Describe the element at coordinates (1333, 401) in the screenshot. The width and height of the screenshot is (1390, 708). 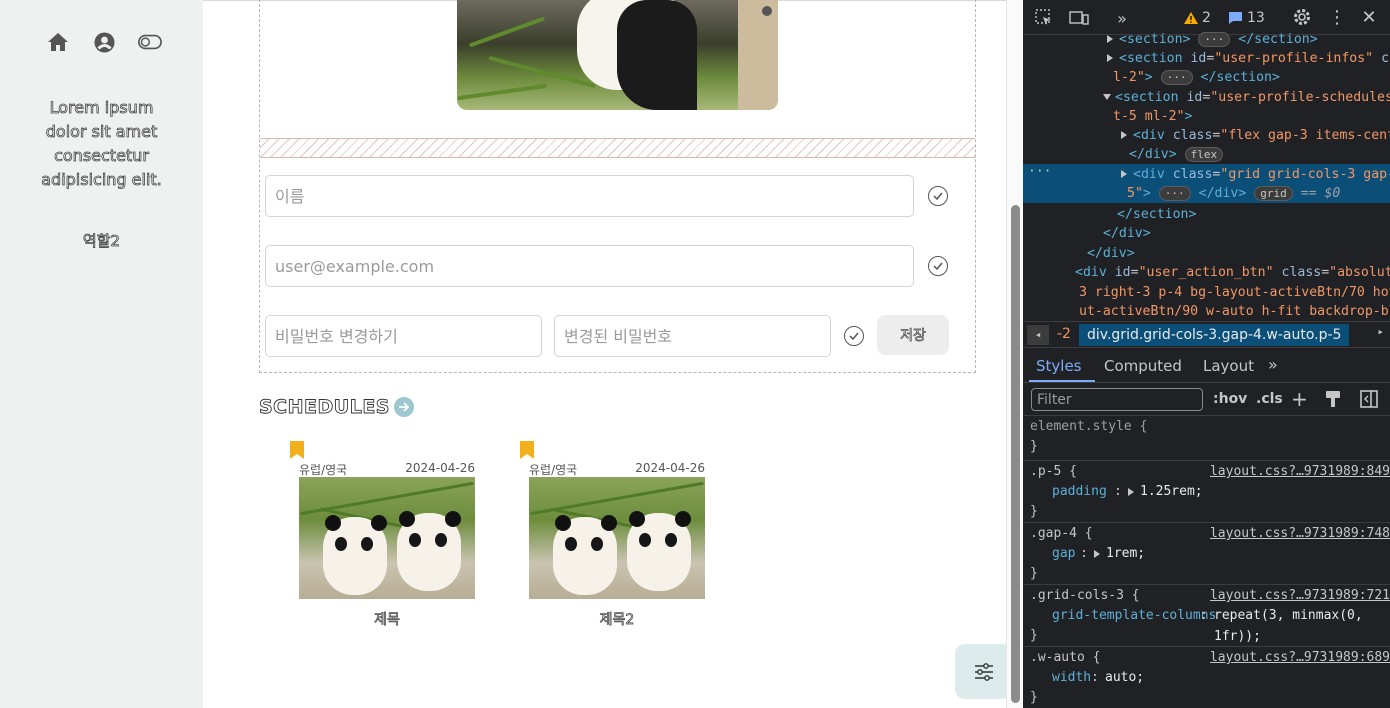
I see `paint-brush-icon` at that location.